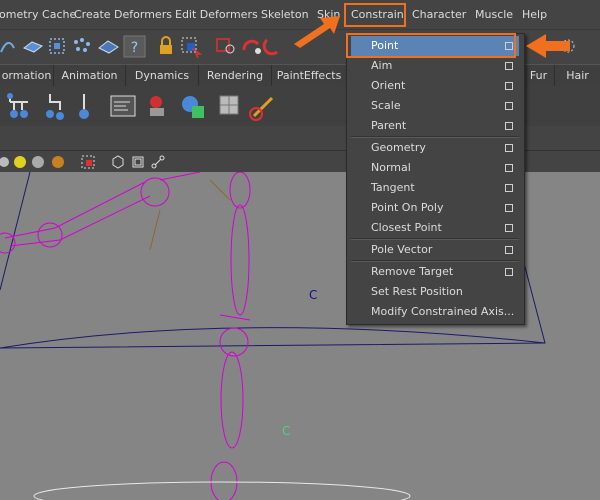 This screenshot has width=600, height=500. What do you see at coordinates (439, 14) in the screenshot?
I see `menu-character: Character` at bounding box center [439, 14].